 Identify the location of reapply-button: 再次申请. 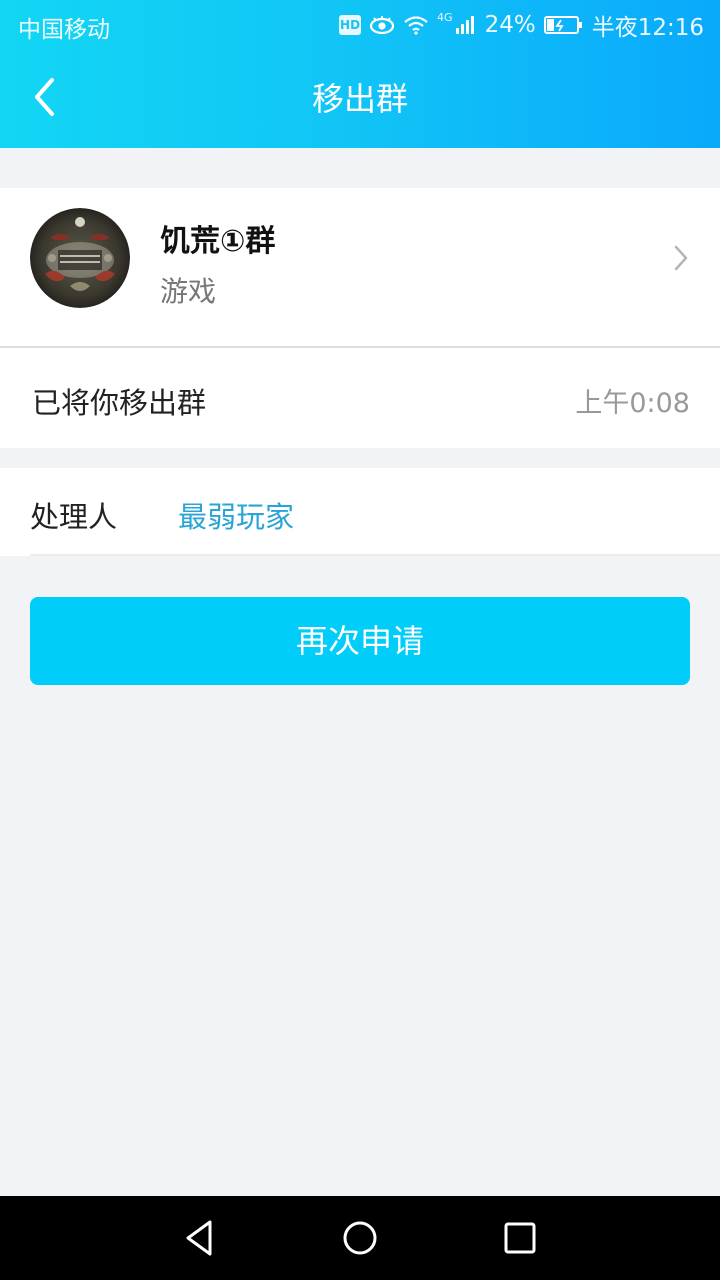
(360, 641).